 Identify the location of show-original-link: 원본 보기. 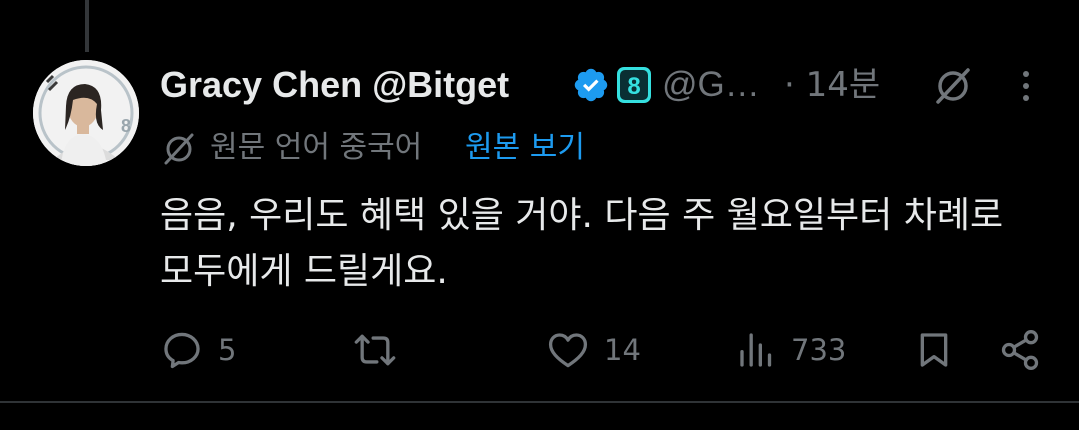
(525, 148).